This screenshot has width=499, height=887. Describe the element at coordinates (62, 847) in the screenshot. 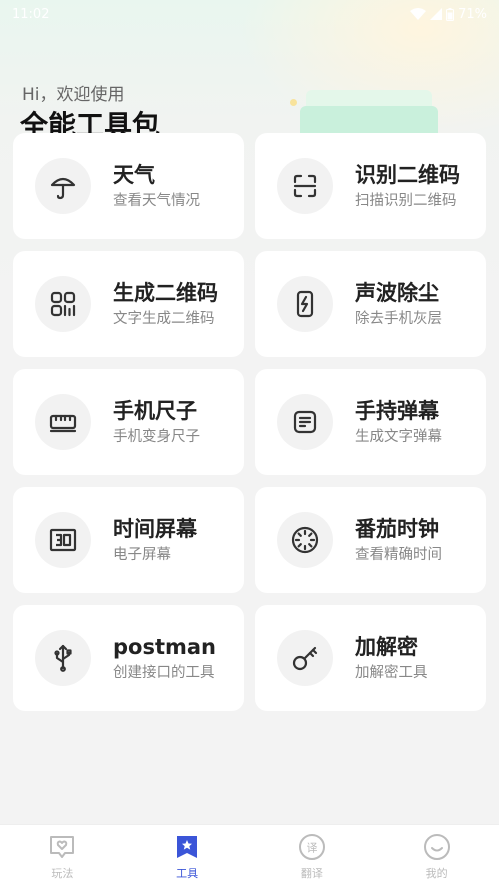

I see `chat-heart-icon` at that location.